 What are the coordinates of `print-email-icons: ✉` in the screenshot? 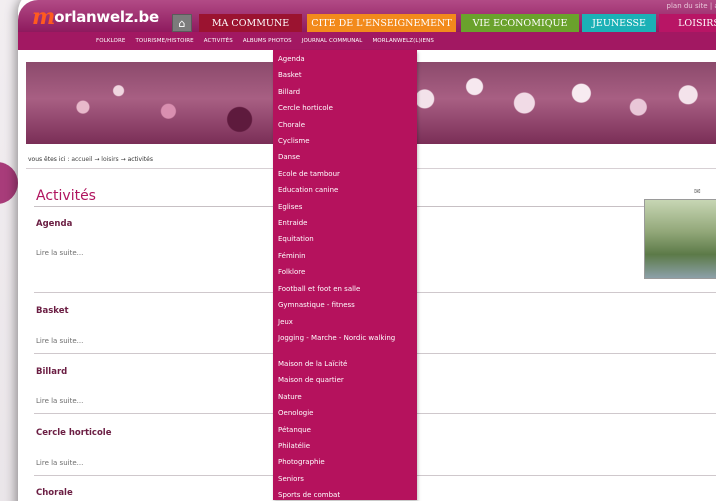 It's located at (697, 191).